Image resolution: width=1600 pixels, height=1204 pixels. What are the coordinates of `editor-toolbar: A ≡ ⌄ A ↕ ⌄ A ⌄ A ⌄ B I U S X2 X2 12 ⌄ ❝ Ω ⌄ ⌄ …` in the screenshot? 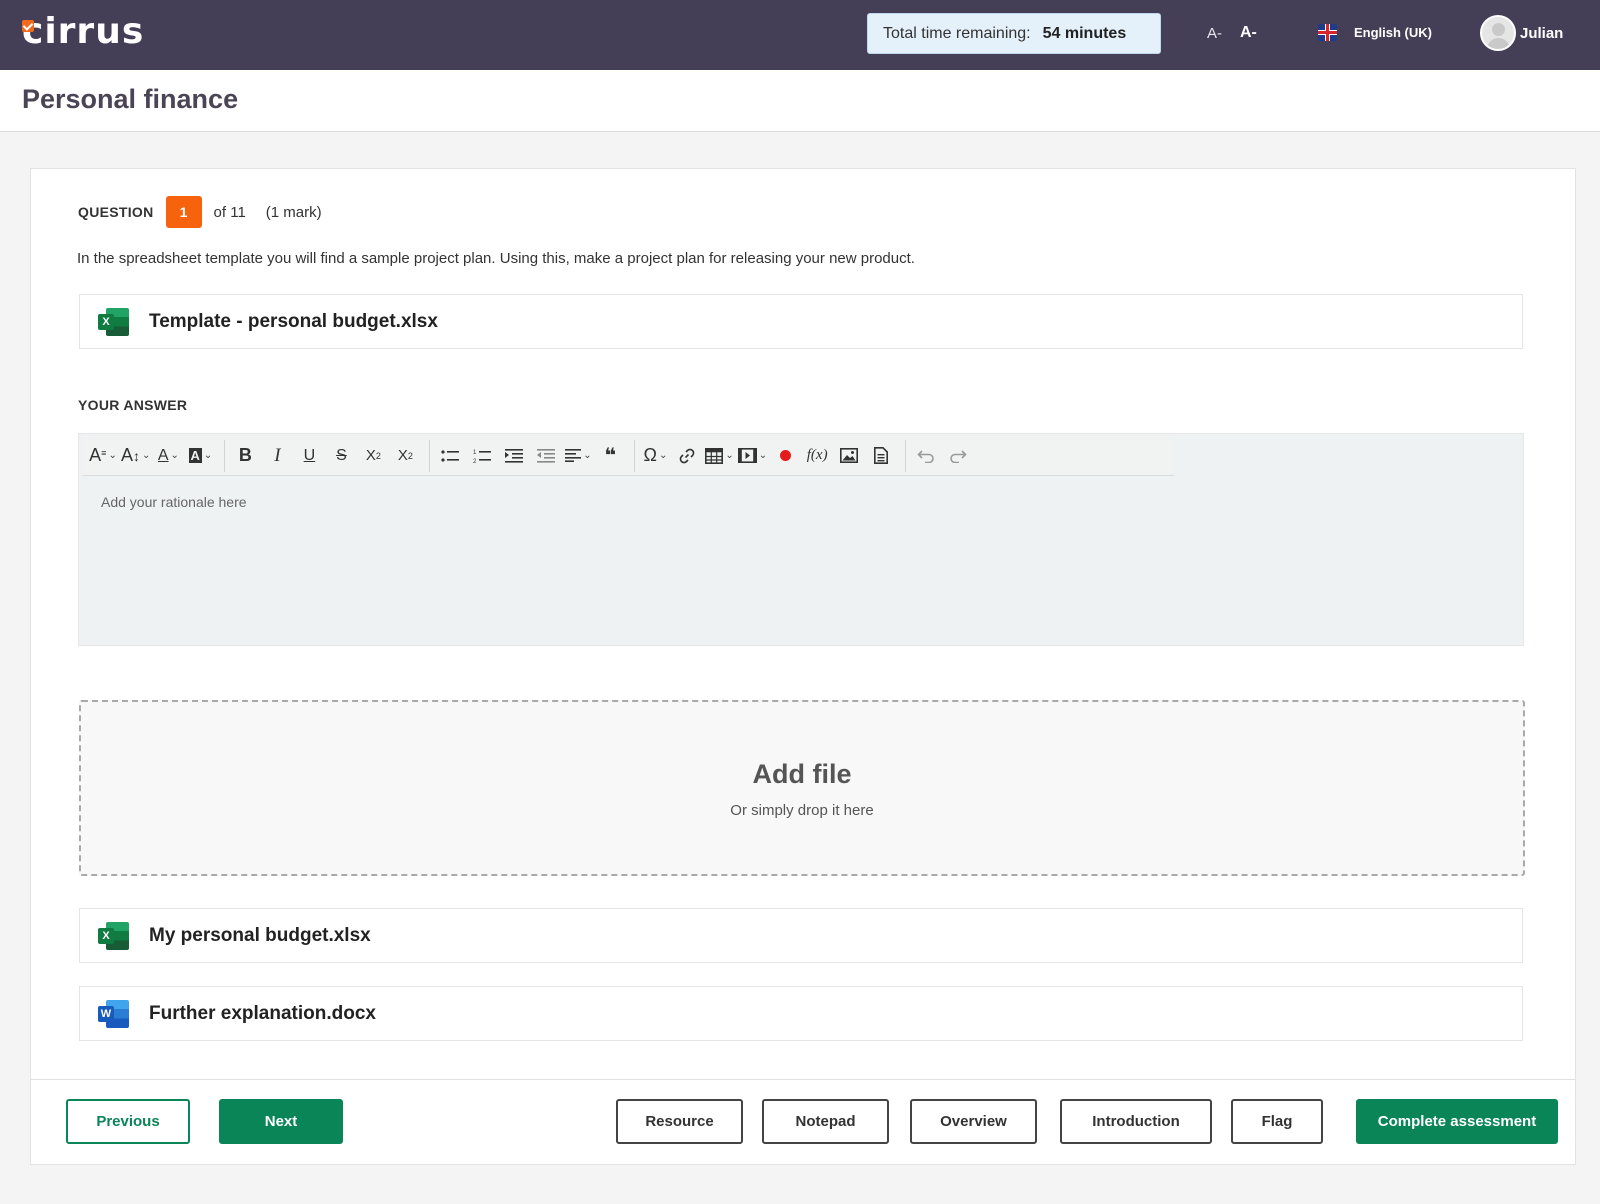 It's located at (628, 456).